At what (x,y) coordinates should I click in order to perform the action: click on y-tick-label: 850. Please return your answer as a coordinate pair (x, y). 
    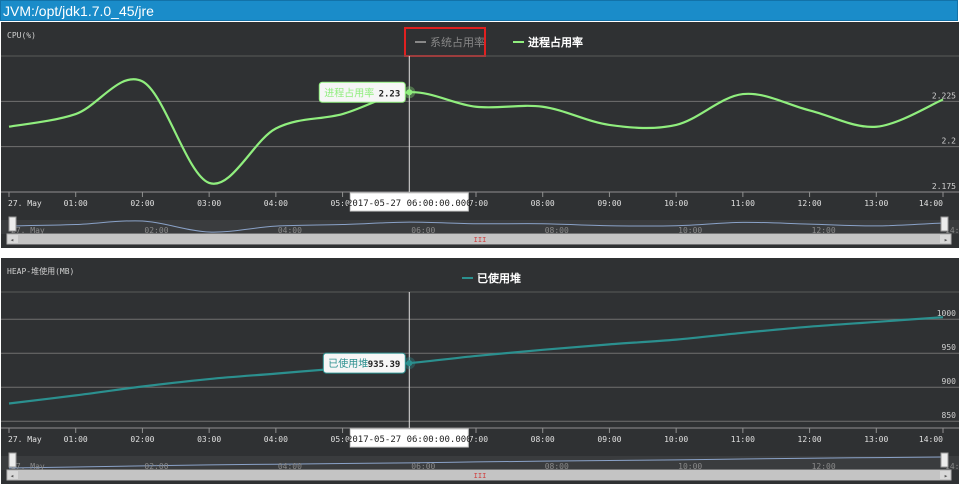
    Looking at the image, I should click on (949, 415).